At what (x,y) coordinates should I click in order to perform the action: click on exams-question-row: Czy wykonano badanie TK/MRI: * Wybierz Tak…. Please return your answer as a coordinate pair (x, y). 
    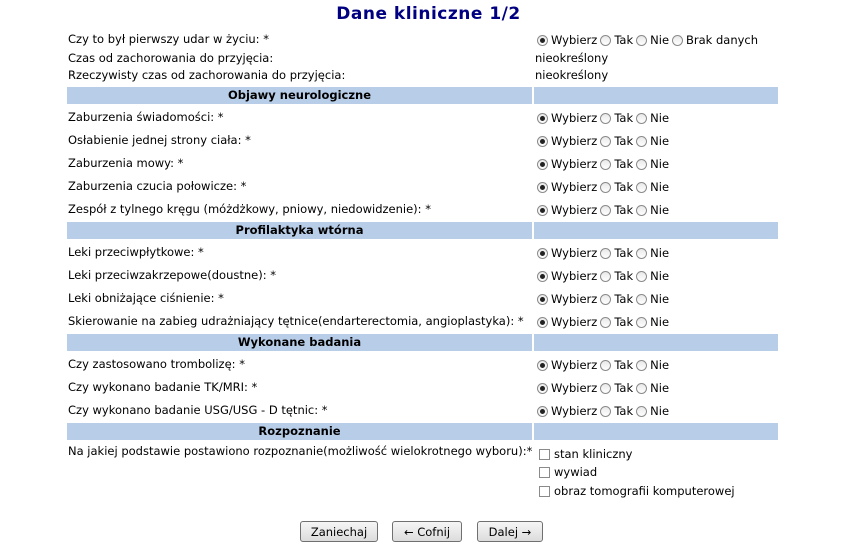
    Looking at the image, I should click on (422, 388).